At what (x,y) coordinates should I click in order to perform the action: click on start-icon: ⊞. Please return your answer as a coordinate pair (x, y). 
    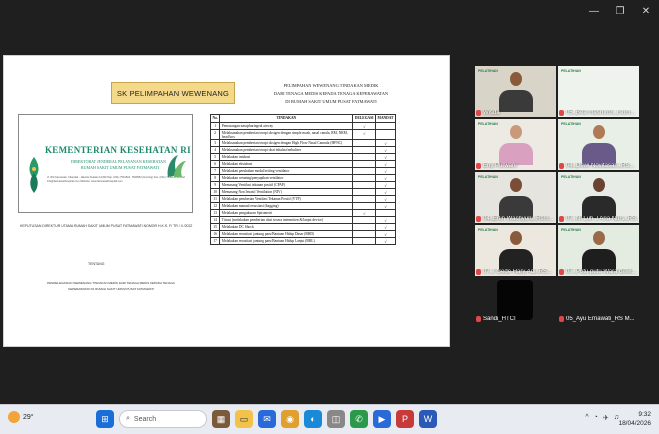
    Looking at the image, I should click on (105, 419).